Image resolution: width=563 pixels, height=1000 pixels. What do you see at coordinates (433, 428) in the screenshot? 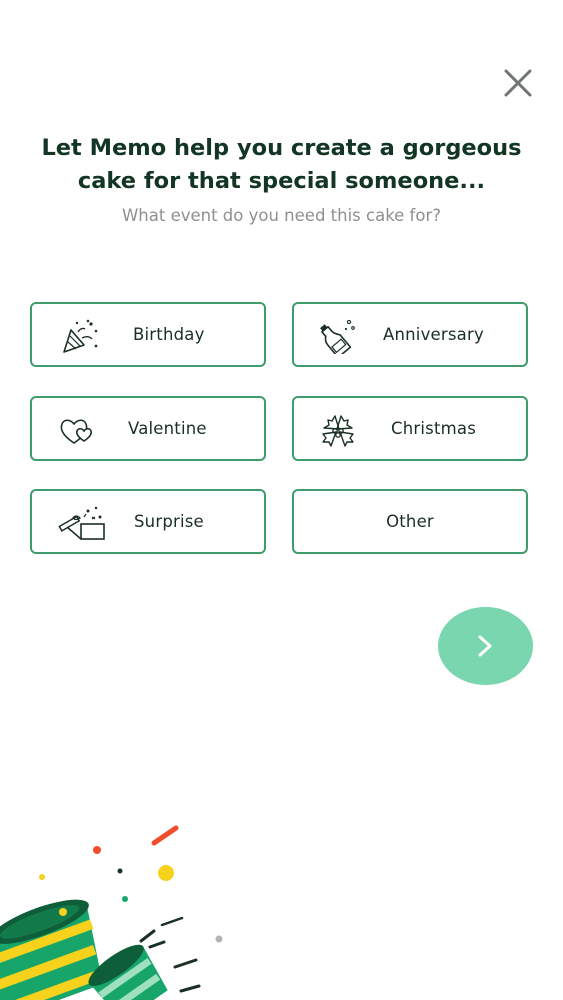
I see `option-label: Christmas` at bounding box center [433, 428].